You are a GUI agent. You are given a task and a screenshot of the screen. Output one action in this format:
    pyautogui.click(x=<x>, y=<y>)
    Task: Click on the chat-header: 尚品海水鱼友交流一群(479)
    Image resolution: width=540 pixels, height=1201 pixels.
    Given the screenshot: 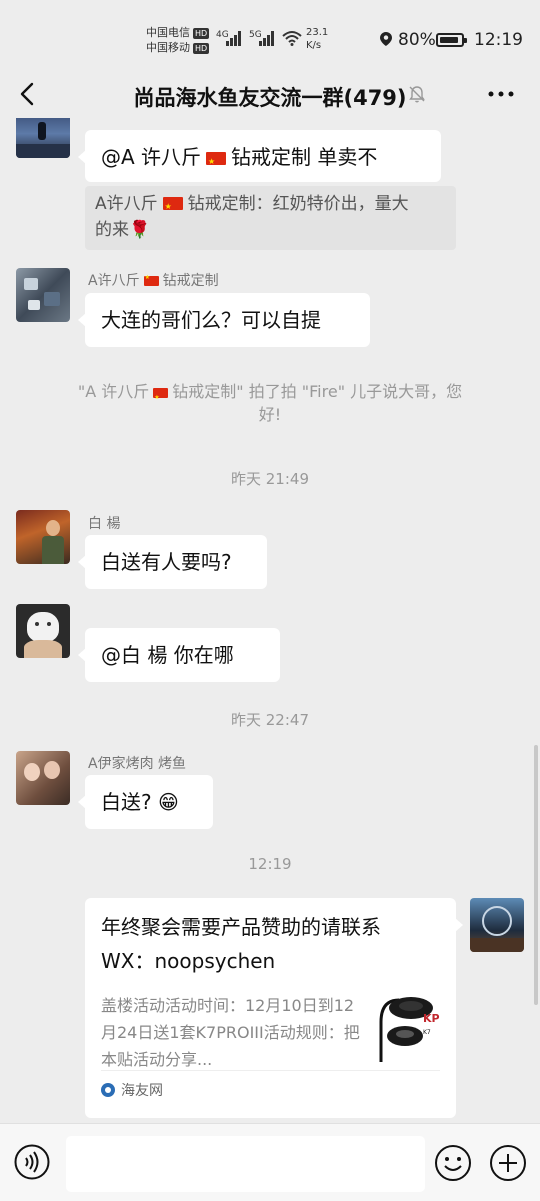 What is the action you would take?
    pyautogui.click(x=270, y=95)
    